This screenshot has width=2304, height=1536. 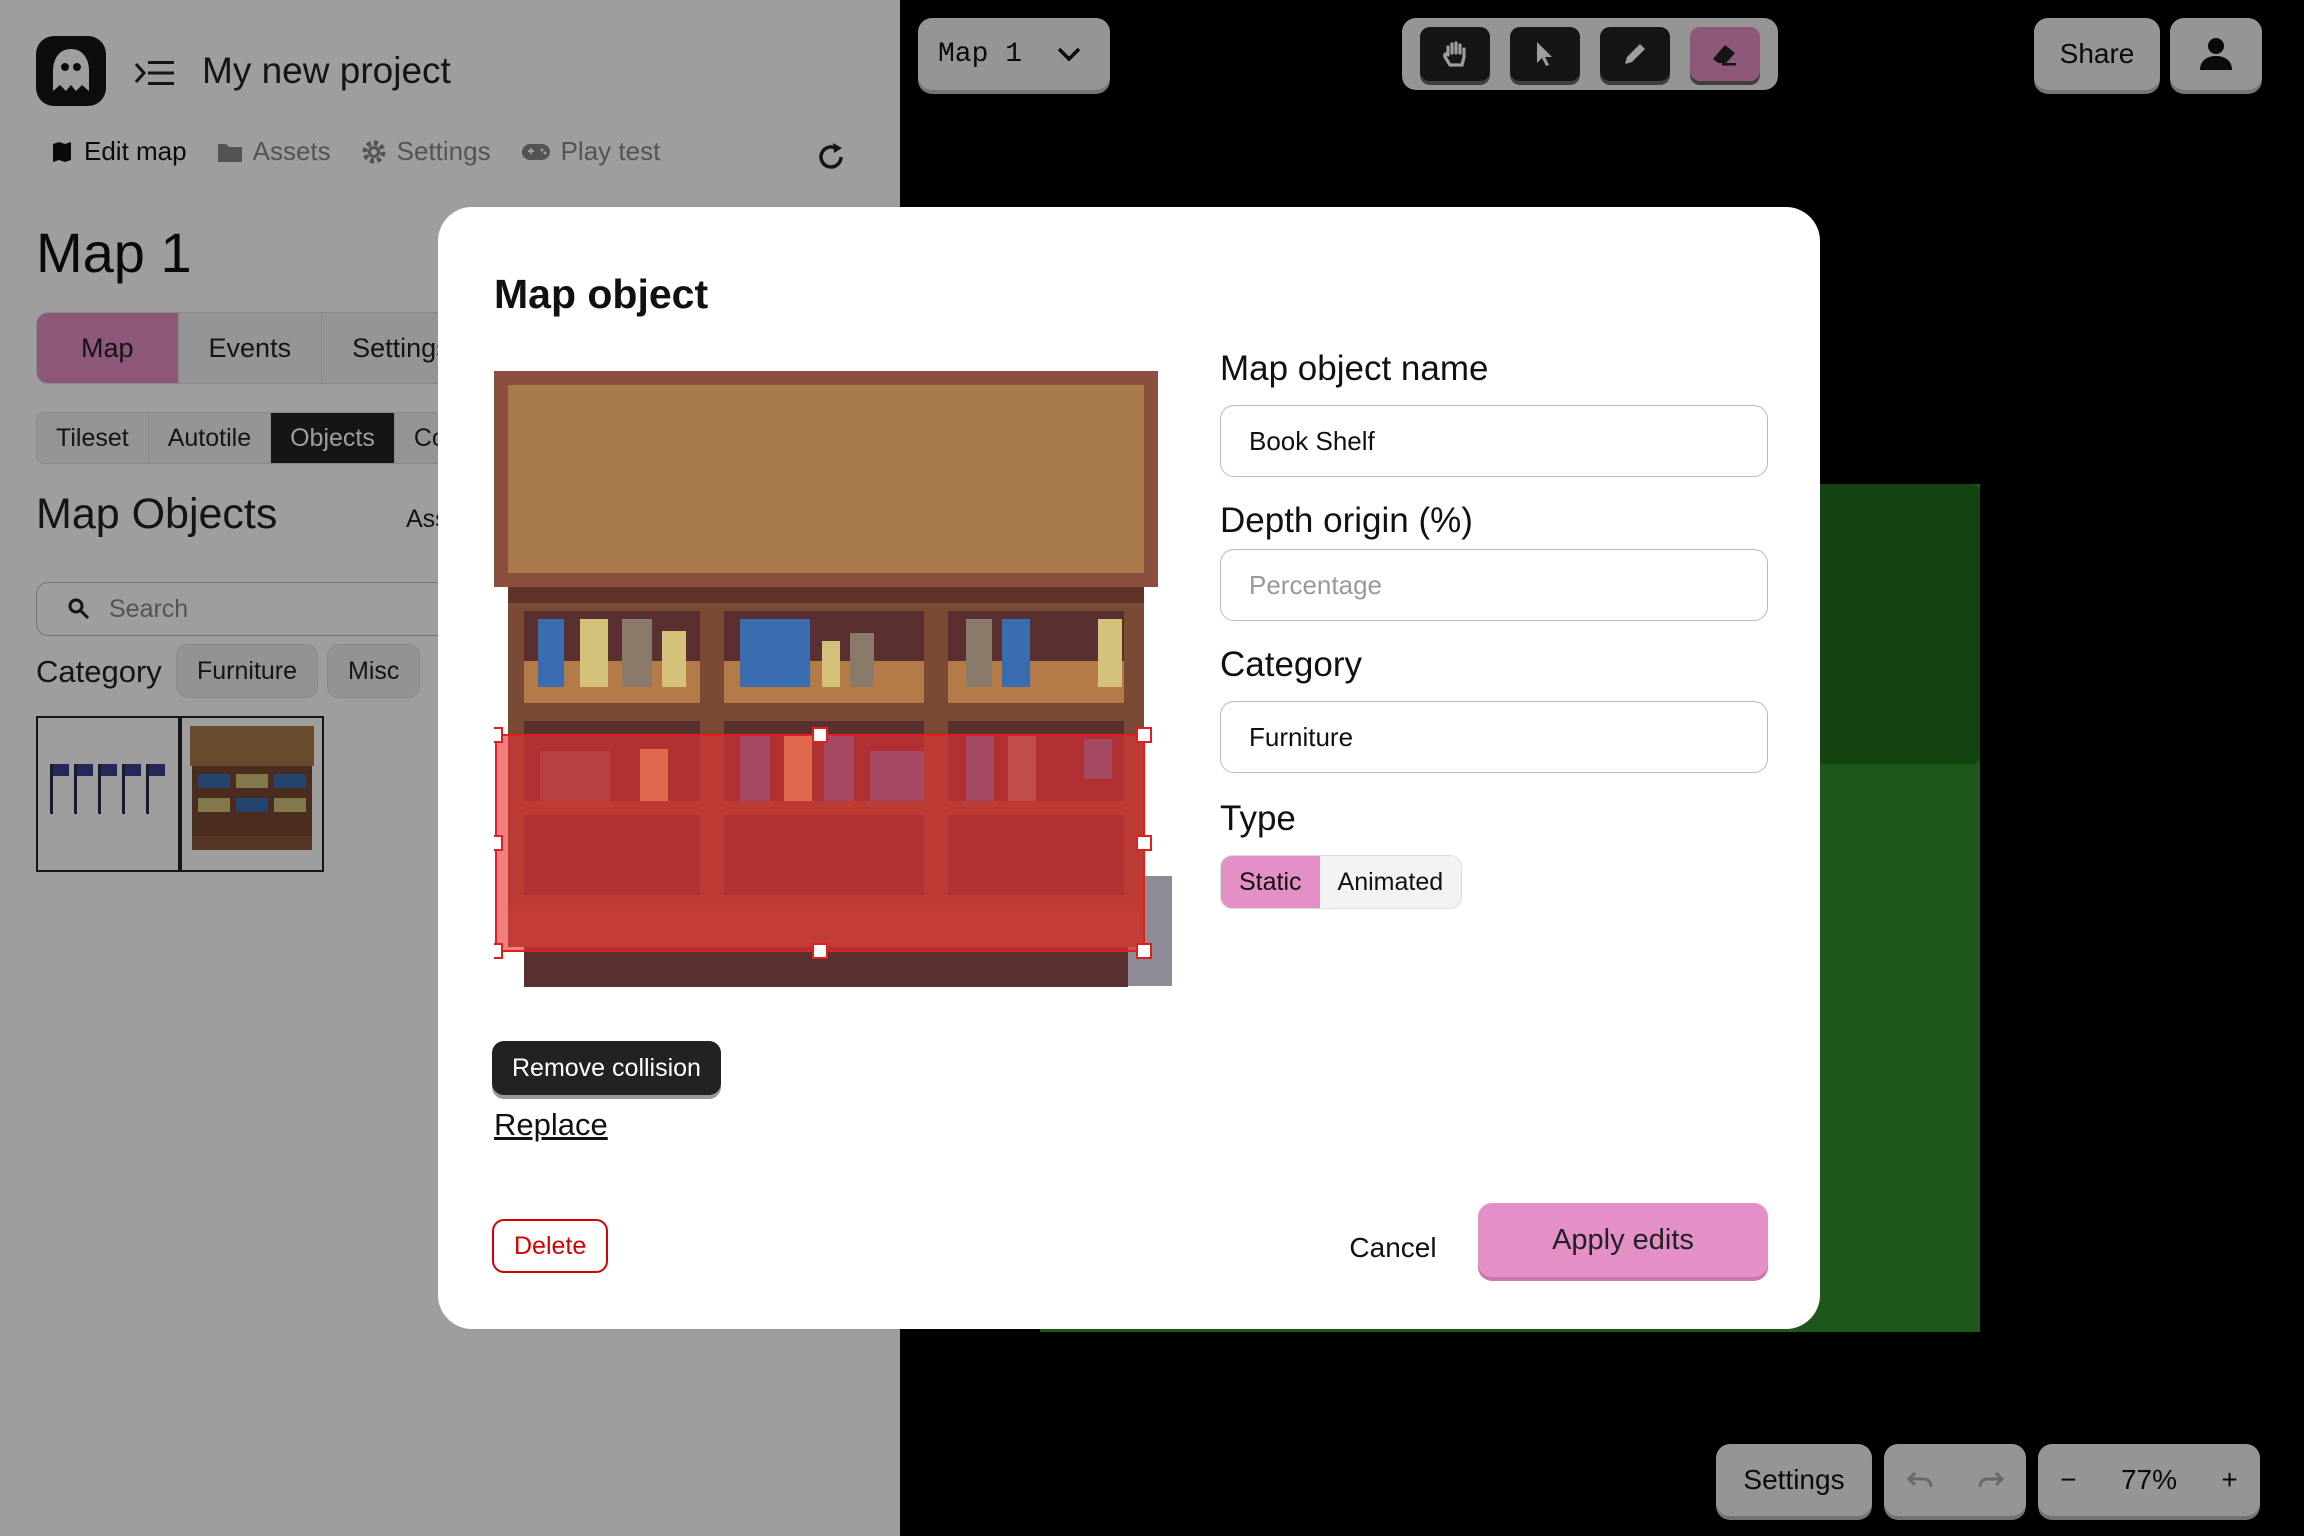 What do you see at coordinates (601, 294) in the screenshot?
I see `dialog-title: Map object` at bounding box center [601, 294].